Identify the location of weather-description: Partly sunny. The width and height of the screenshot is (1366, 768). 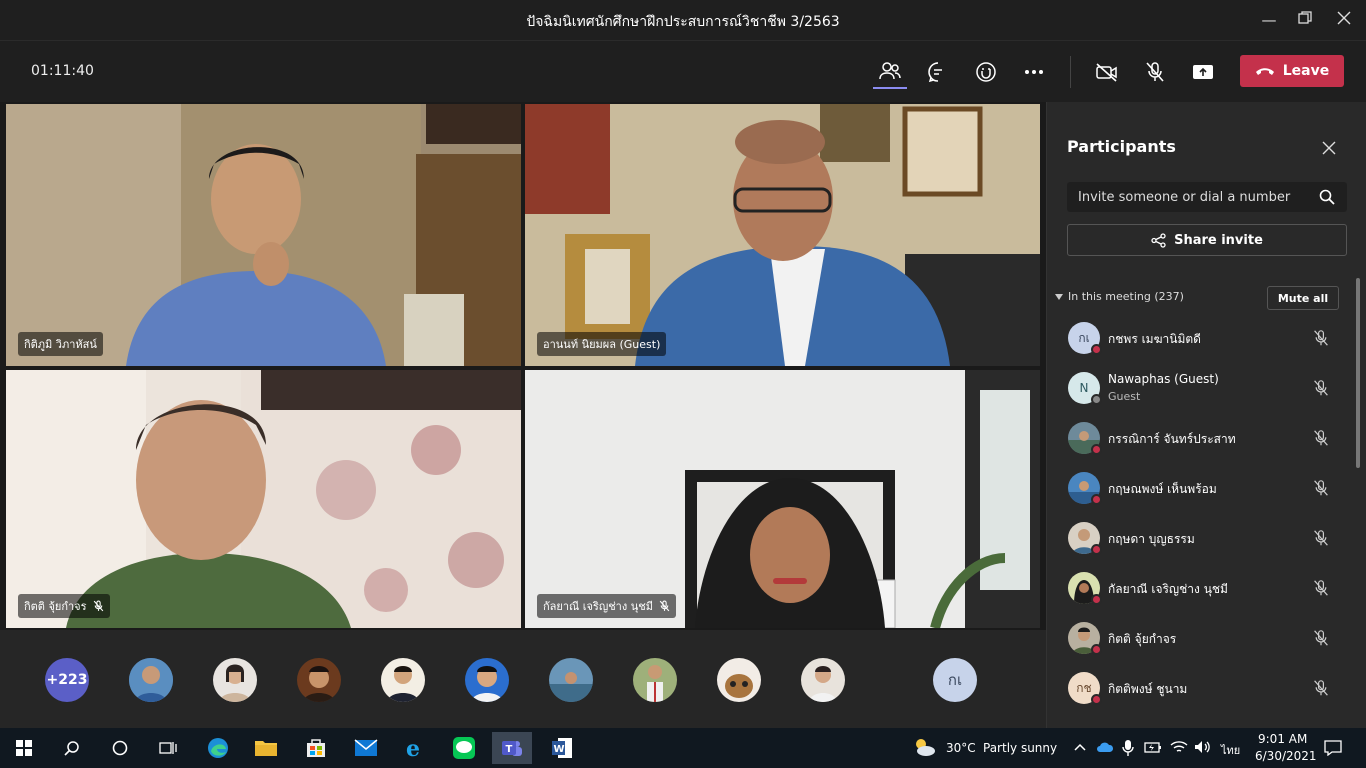
(1020, 748).